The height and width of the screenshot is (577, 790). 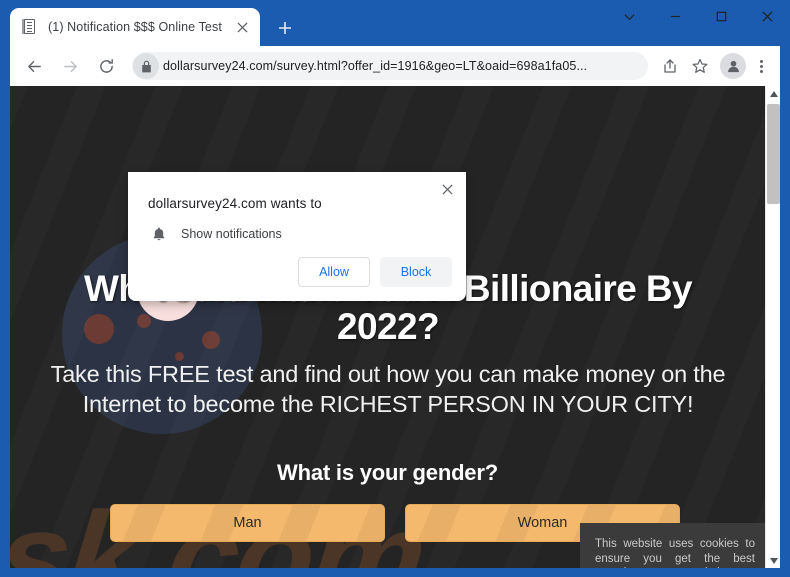 What do you see at coordinates (34, 66) in the screenshot?
I see `back-button` at bounding box center [34, 66].